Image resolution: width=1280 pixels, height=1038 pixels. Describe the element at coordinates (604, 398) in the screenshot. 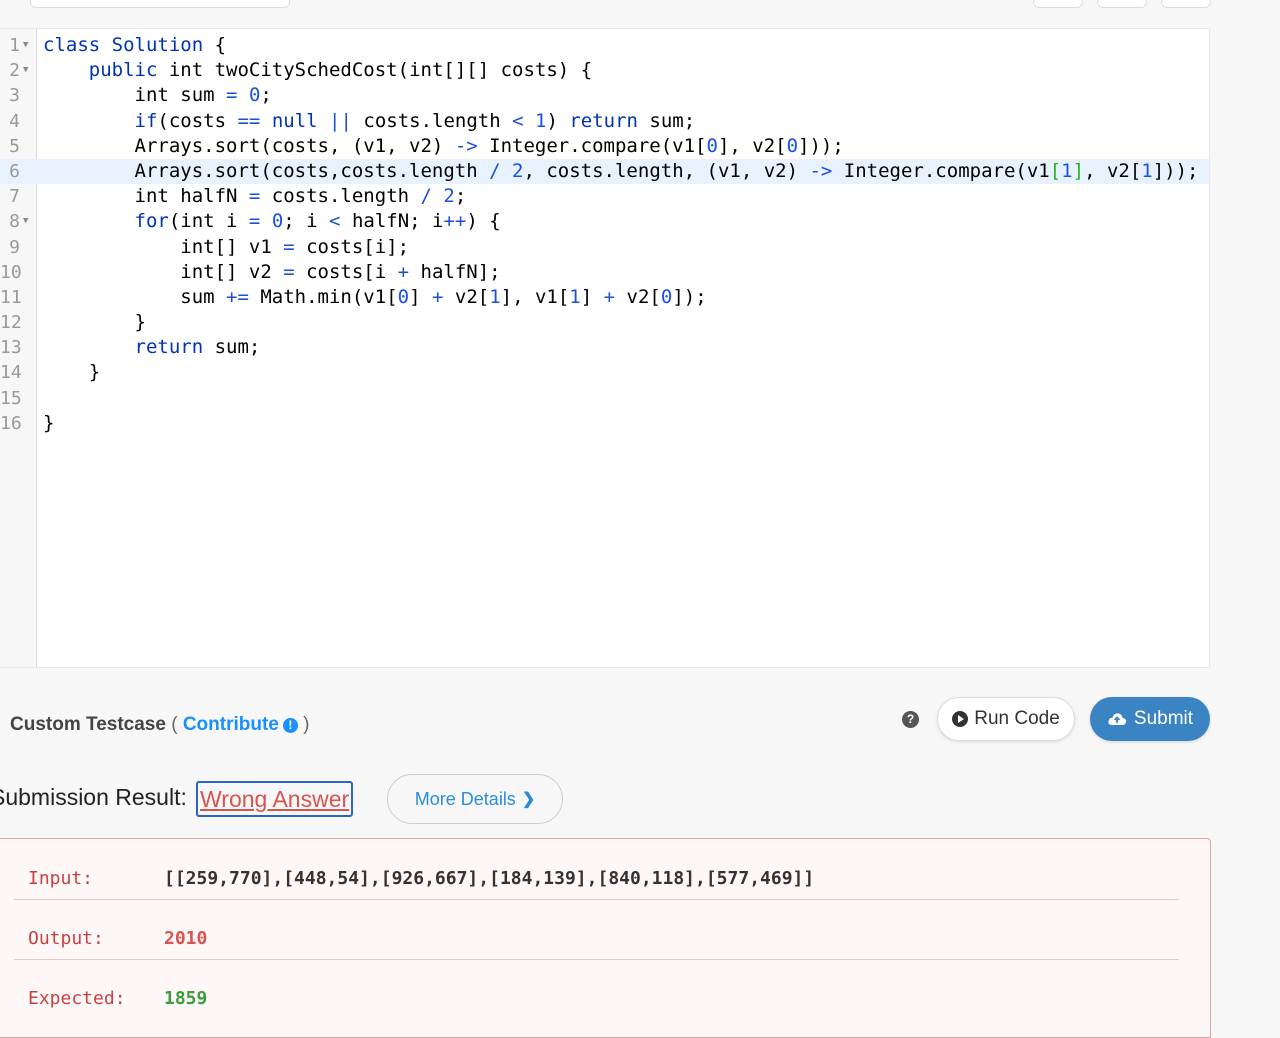

I see `code-line: 15` at that location.